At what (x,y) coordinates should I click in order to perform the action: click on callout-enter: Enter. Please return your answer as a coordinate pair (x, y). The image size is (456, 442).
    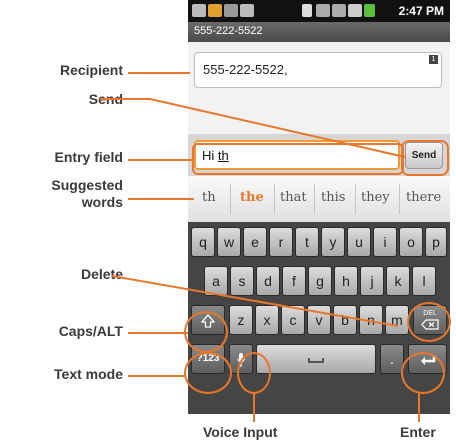
    Looking at the image, I should click on (418, 432).